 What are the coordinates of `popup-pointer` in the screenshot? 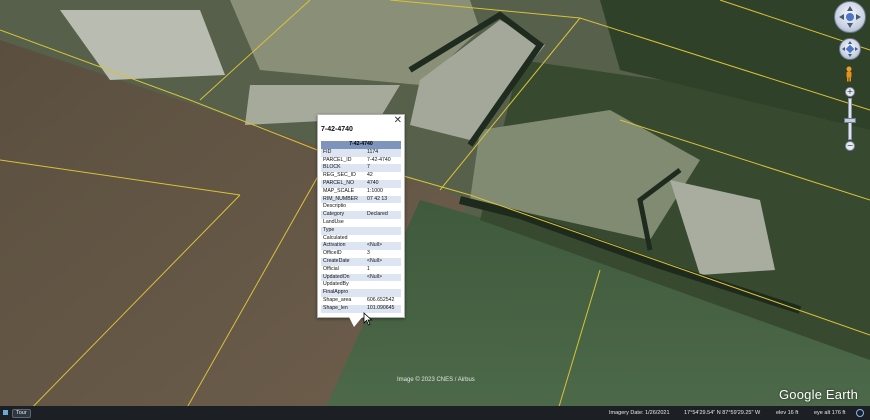 It's located at (356, 321).